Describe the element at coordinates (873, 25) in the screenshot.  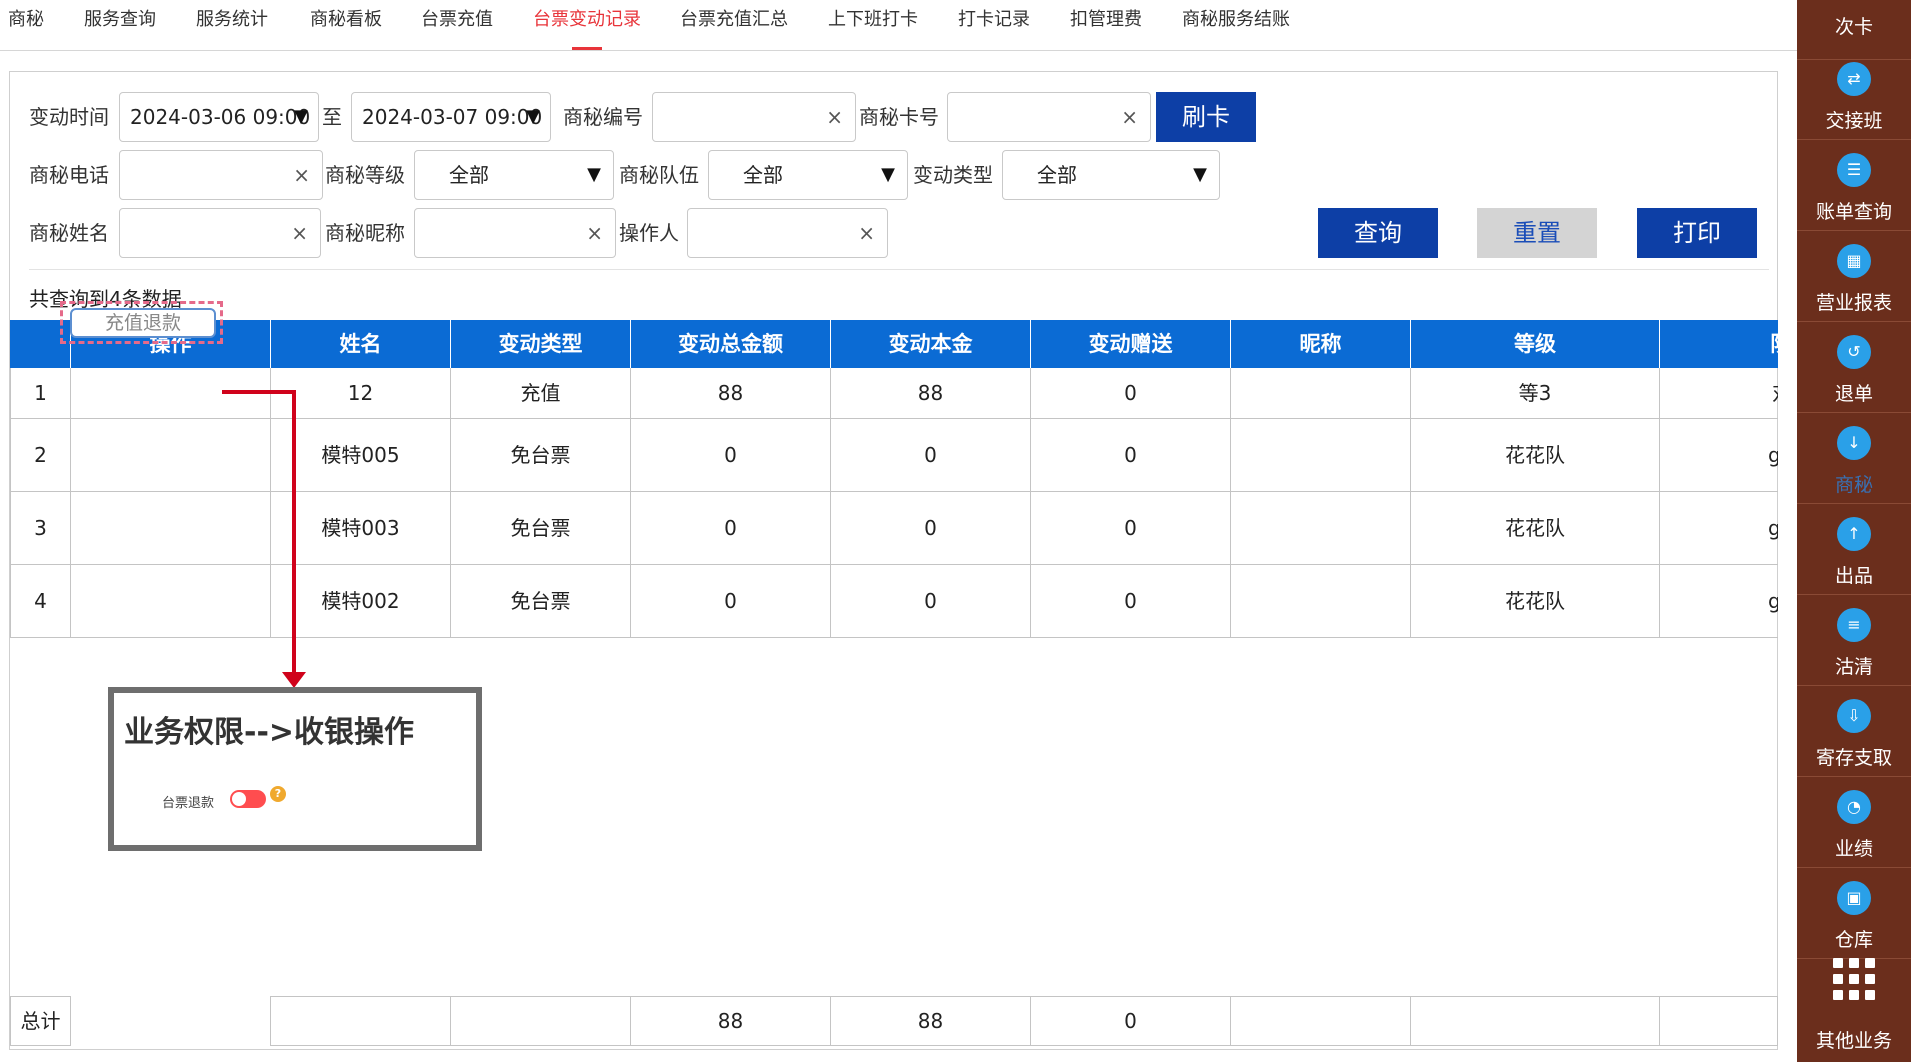
I see `tab-clock-in: 上下班打卡` at that location.